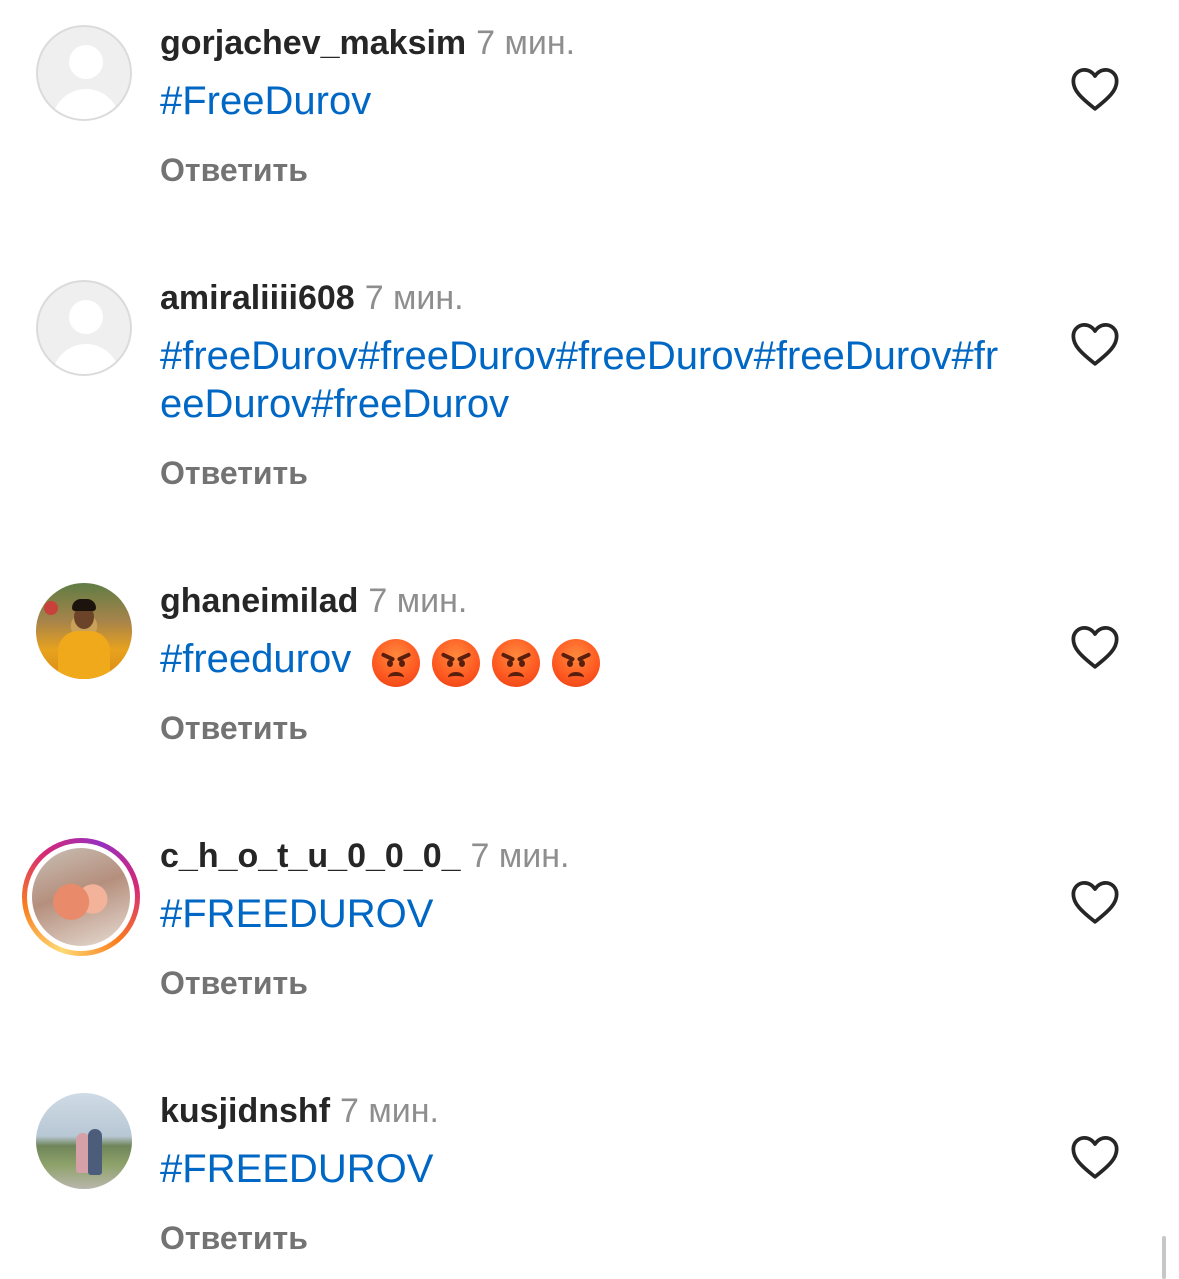 The width and height of the screenshot is (1179, 1279). I want to click on scrollbar, so click(1164, 1257).